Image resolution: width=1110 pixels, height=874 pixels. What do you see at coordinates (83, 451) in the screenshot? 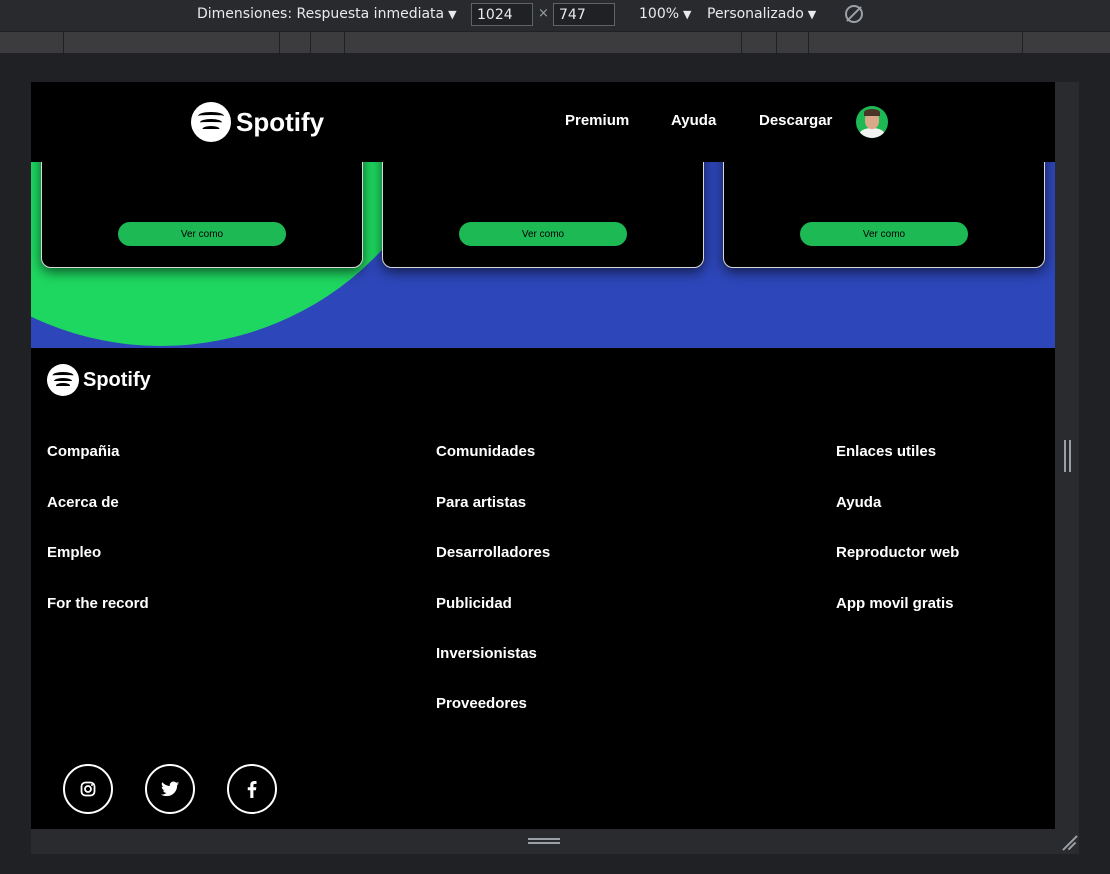
I see `footer-column-title: Compañia` at bounding box center [83, 451].